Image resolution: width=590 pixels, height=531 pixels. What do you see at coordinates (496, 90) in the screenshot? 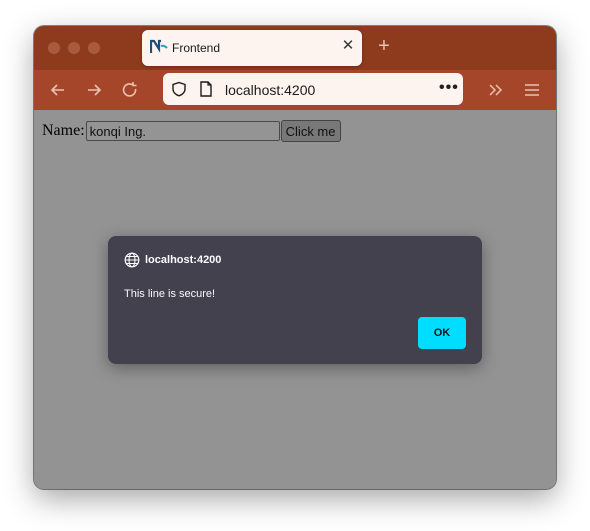
I see `overflow-chevrons-icon` at bounding box center [496, 90].